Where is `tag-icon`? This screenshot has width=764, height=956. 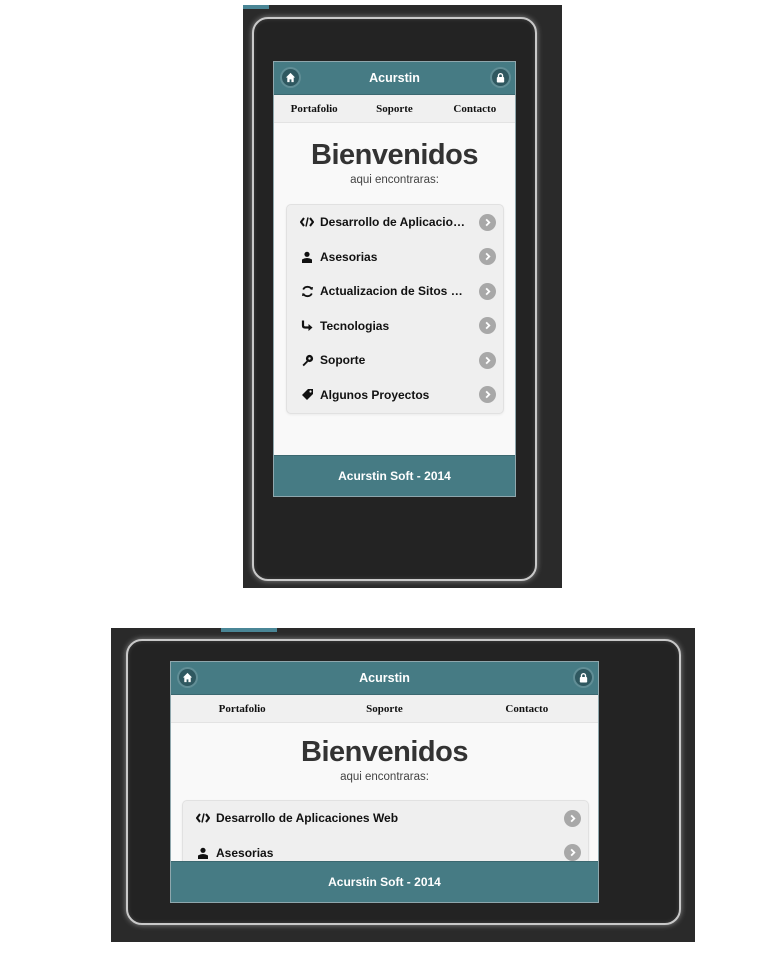
tag-icon is located at coordinates (307, 395).